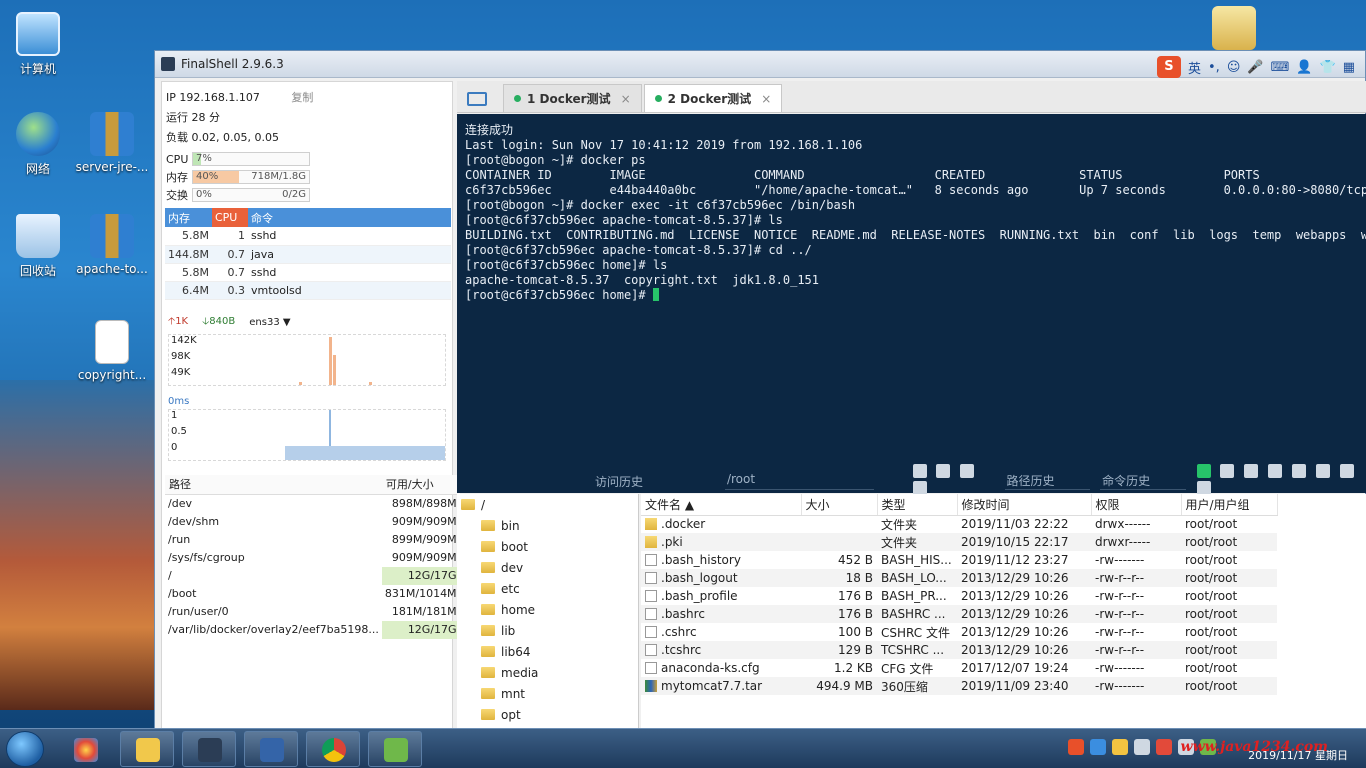 The height and width of the screenshot is (768, 1366). I want to click on taskbar-app-finalshell, so click(209, 749).